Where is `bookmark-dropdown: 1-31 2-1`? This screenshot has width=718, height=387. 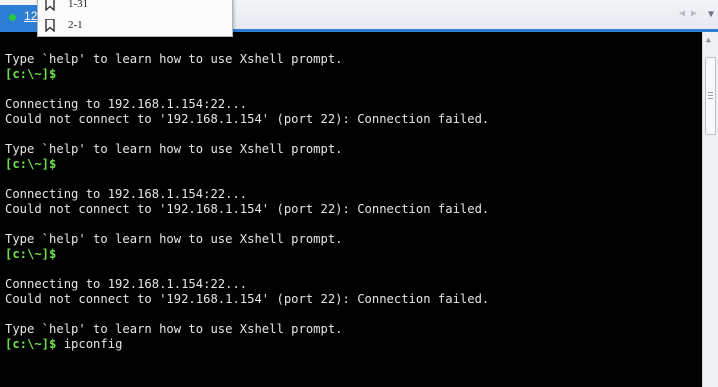 bookmark-dropdown: 1-31 2-1 is located at coordinates (135, 18).